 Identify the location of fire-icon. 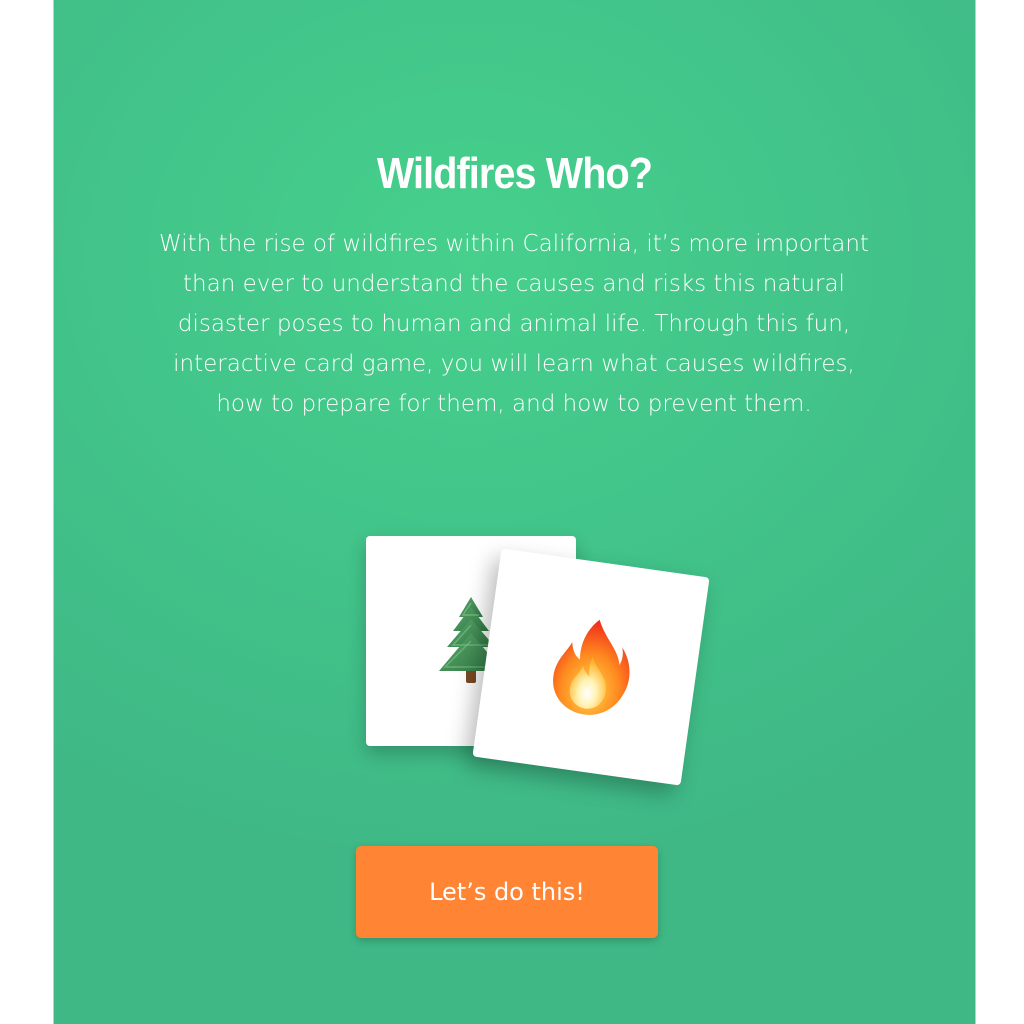
(591, 667).